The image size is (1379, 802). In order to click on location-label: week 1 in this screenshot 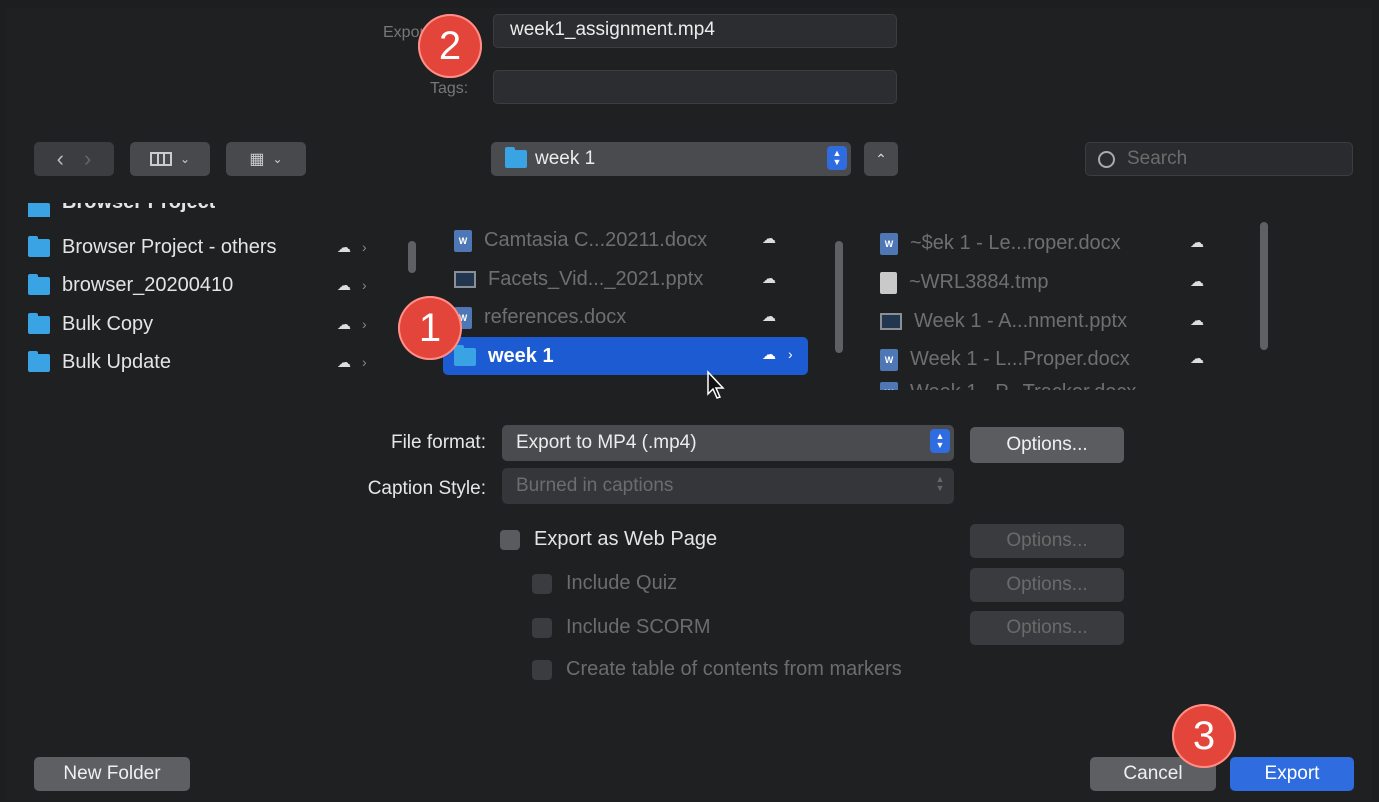, I will do `click(565, 158)`.